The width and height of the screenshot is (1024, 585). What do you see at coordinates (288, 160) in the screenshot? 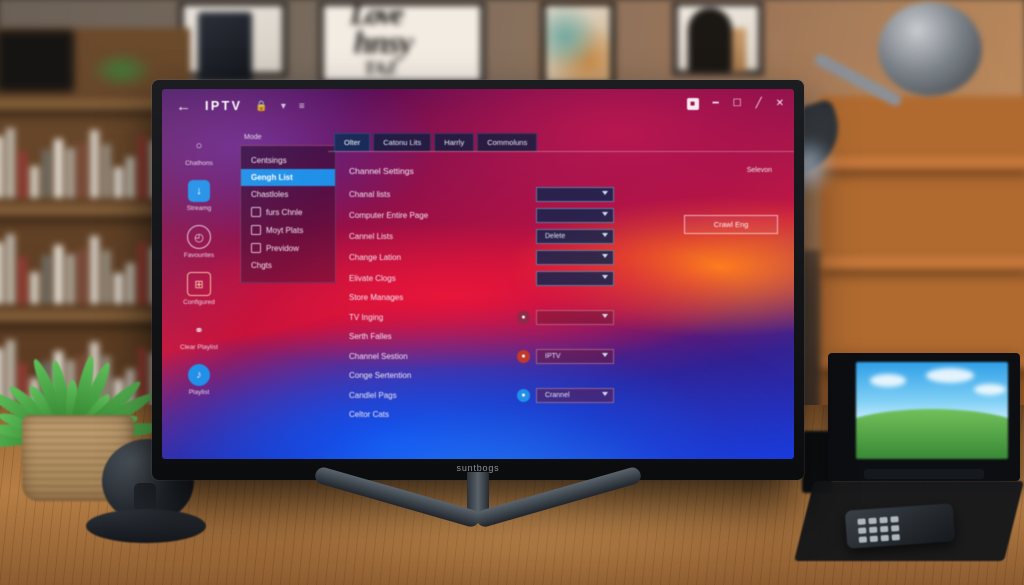
I see `menu-item-centsings: Centsings` at bounding box center [288, 160].